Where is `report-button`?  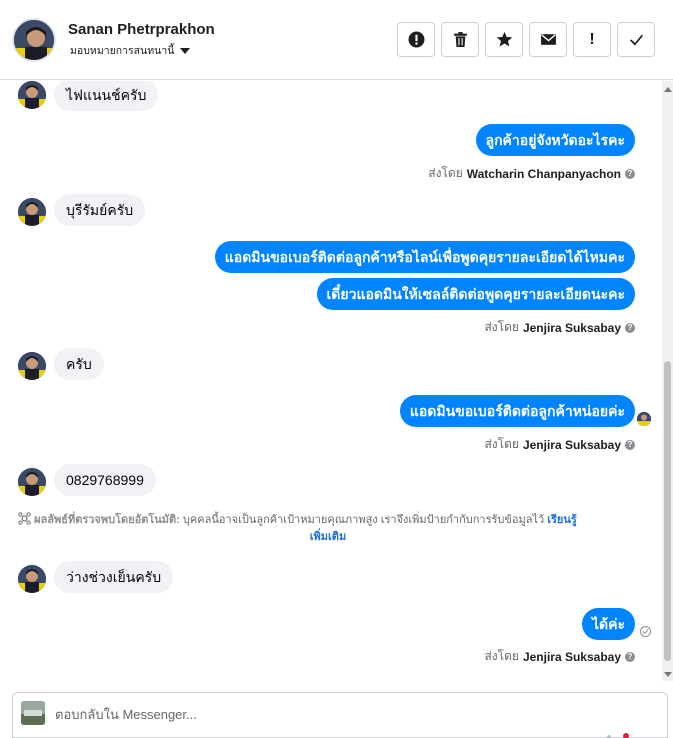 report-button is located at coordinates (416, 39).